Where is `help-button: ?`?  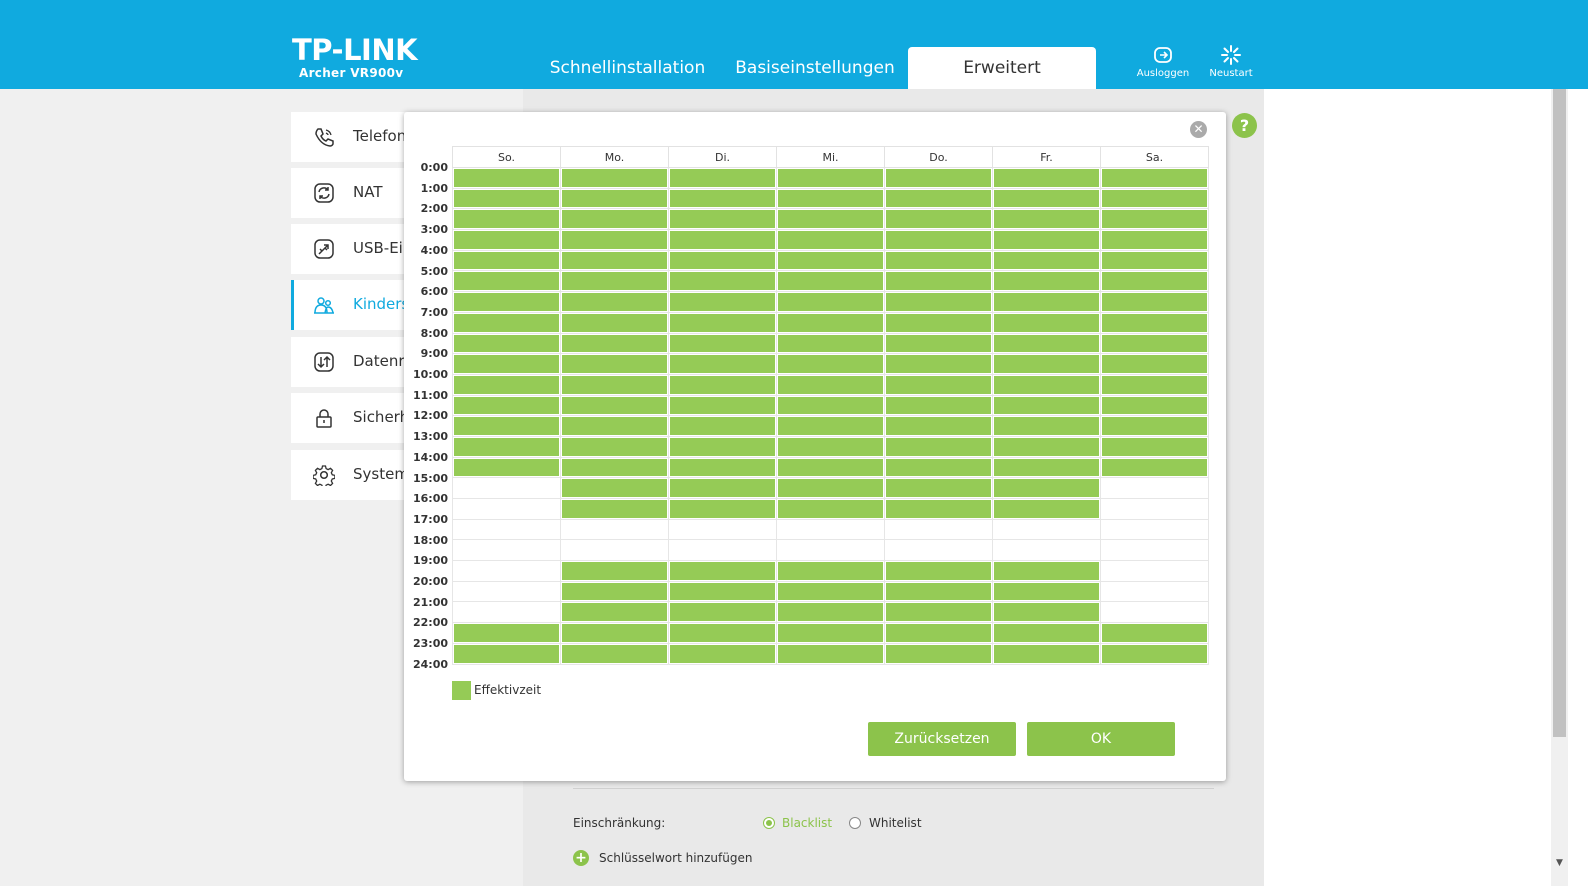 help-button: ? is located at coordinates (1244, 125).